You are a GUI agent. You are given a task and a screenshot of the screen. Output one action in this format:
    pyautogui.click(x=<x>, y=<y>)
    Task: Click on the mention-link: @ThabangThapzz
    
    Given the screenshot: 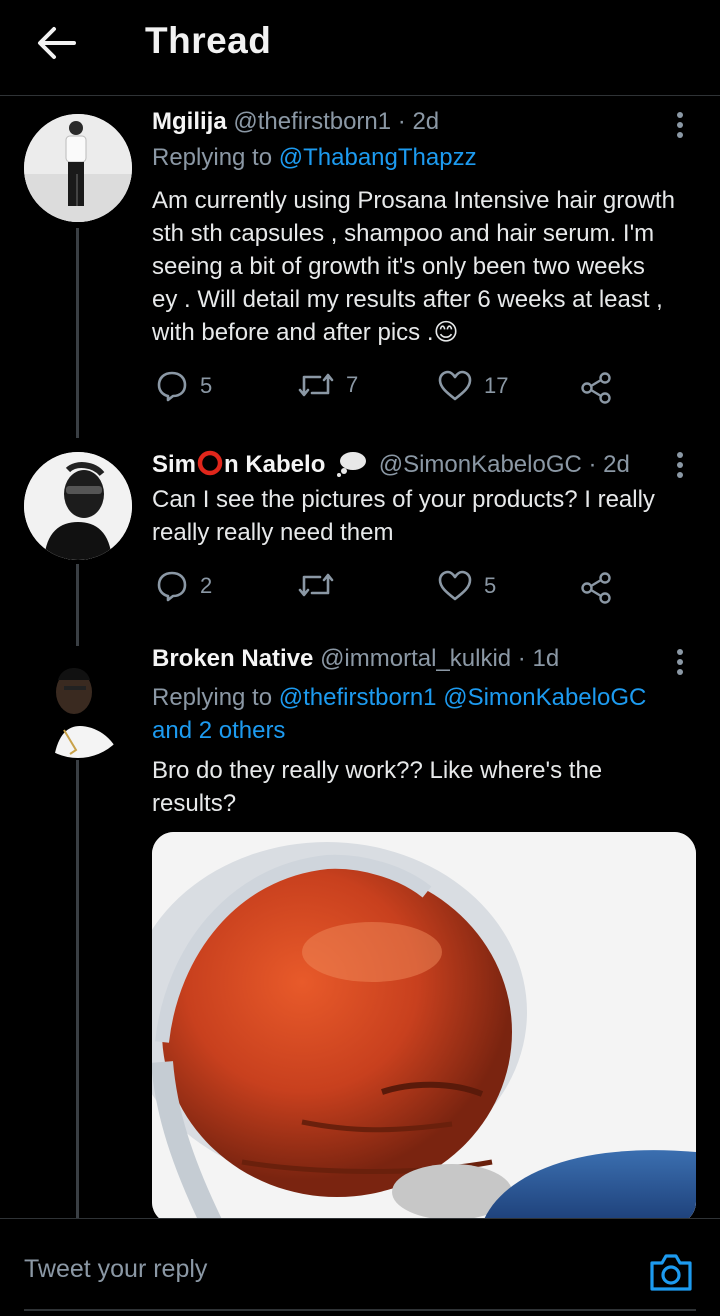 What is the action you would take?
    pyautogui.click(x=378, y=157)
    